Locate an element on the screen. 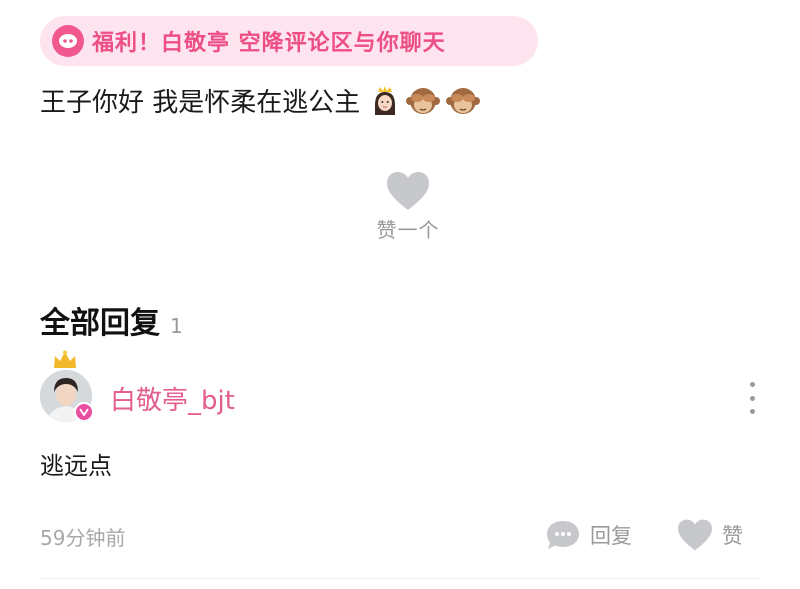  promo-banner: 福利！白敬亭 空降评论区与你聊天 is located at coordinates (289, 41).